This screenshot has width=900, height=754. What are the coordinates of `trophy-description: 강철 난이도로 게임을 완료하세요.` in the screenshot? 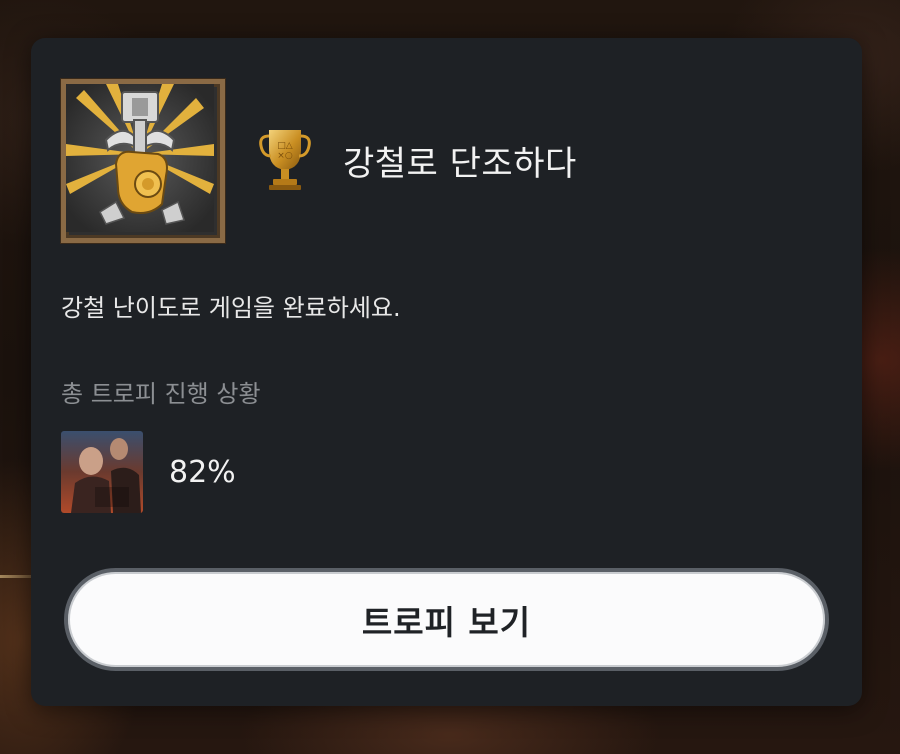 It's located at (231, 308).